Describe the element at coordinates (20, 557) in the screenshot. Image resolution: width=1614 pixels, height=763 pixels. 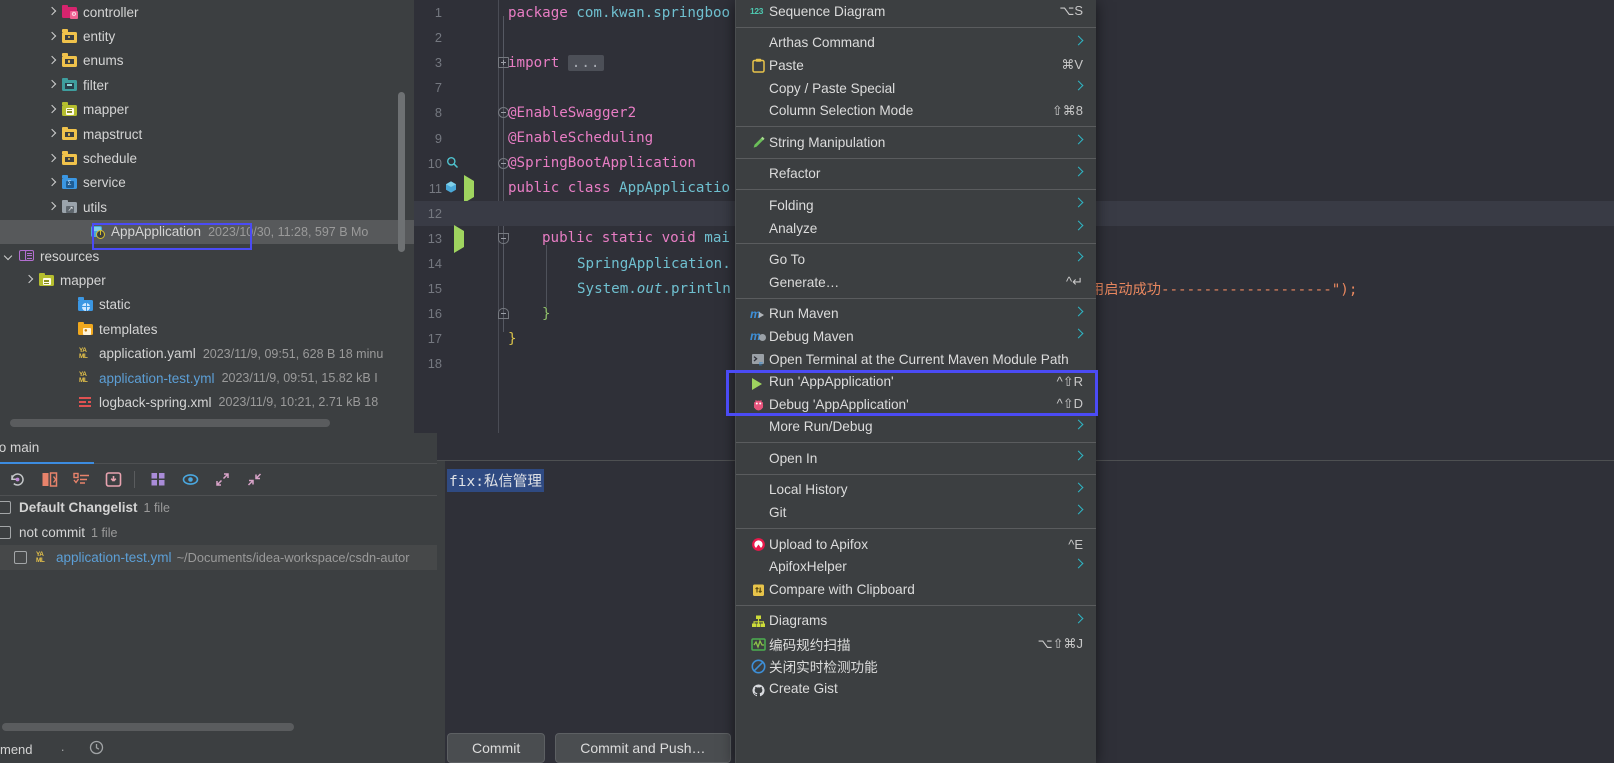
I see `file-checkbox` at that location.